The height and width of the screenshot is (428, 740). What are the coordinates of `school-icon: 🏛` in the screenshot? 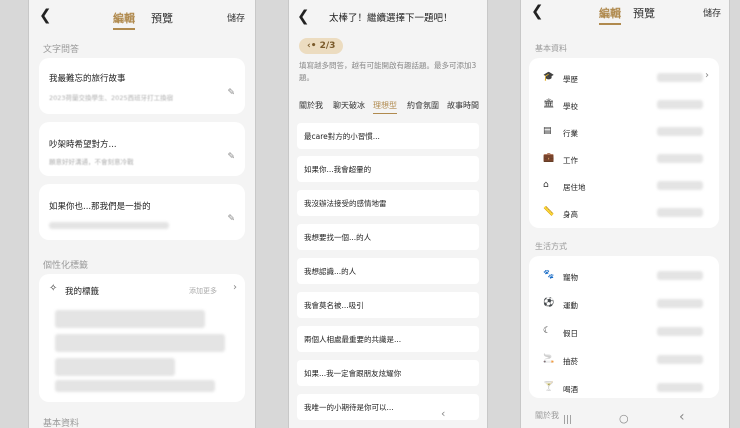 It's located at (549, 104).